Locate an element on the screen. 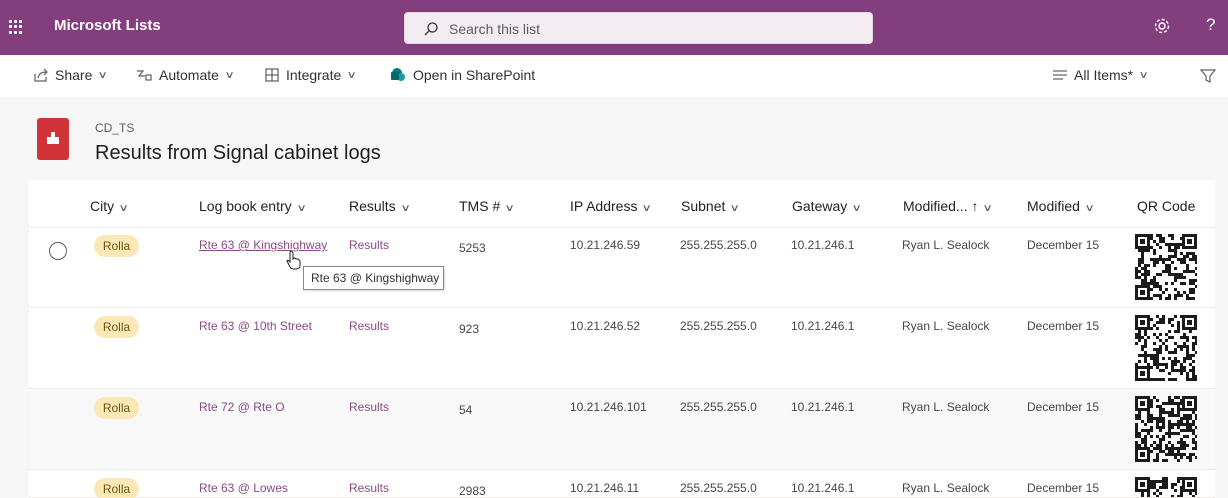 This screenshot has height=498, width=1228. column-header-label: Modified... ↑ is located at coordinates (941, 206).